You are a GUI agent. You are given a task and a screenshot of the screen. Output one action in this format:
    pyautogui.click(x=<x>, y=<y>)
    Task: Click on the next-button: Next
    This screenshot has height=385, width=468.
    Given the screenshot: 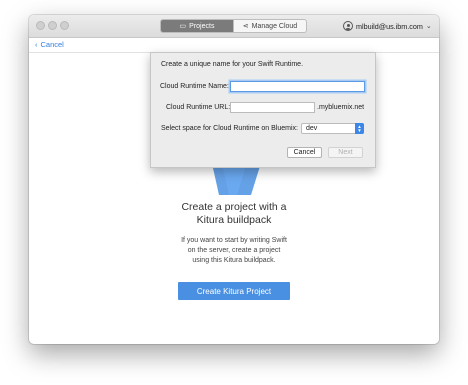 What is the action you would take?
    pyautogui.click(x=345, y=152)
    